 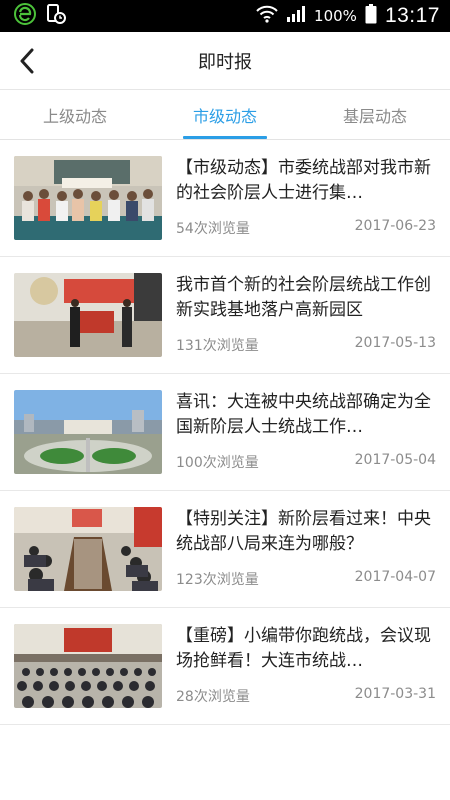 I want to click on page-title: 即时报, so click(x=225, y=62).